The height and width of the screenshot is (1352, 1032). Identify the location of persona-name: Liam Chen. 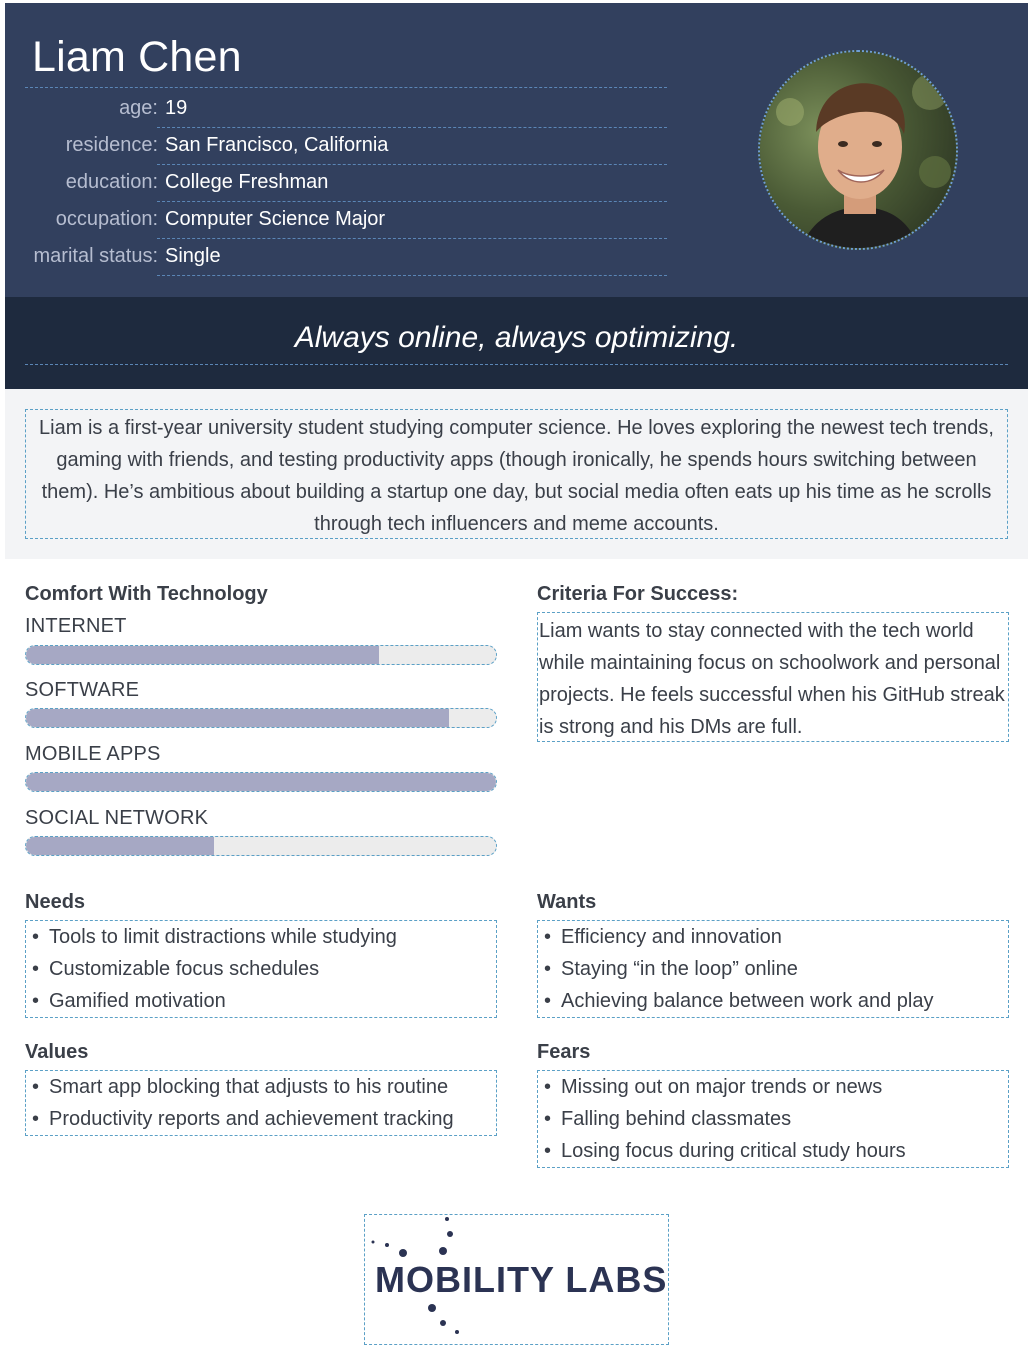
(137, 57).